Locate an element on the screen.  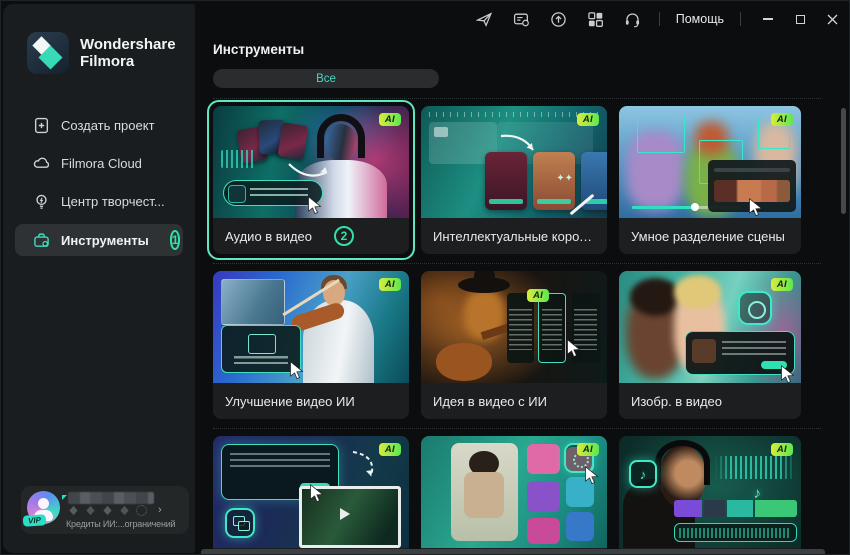
sparkle-icon: ✦✦ is located at coordinates (564, 178).